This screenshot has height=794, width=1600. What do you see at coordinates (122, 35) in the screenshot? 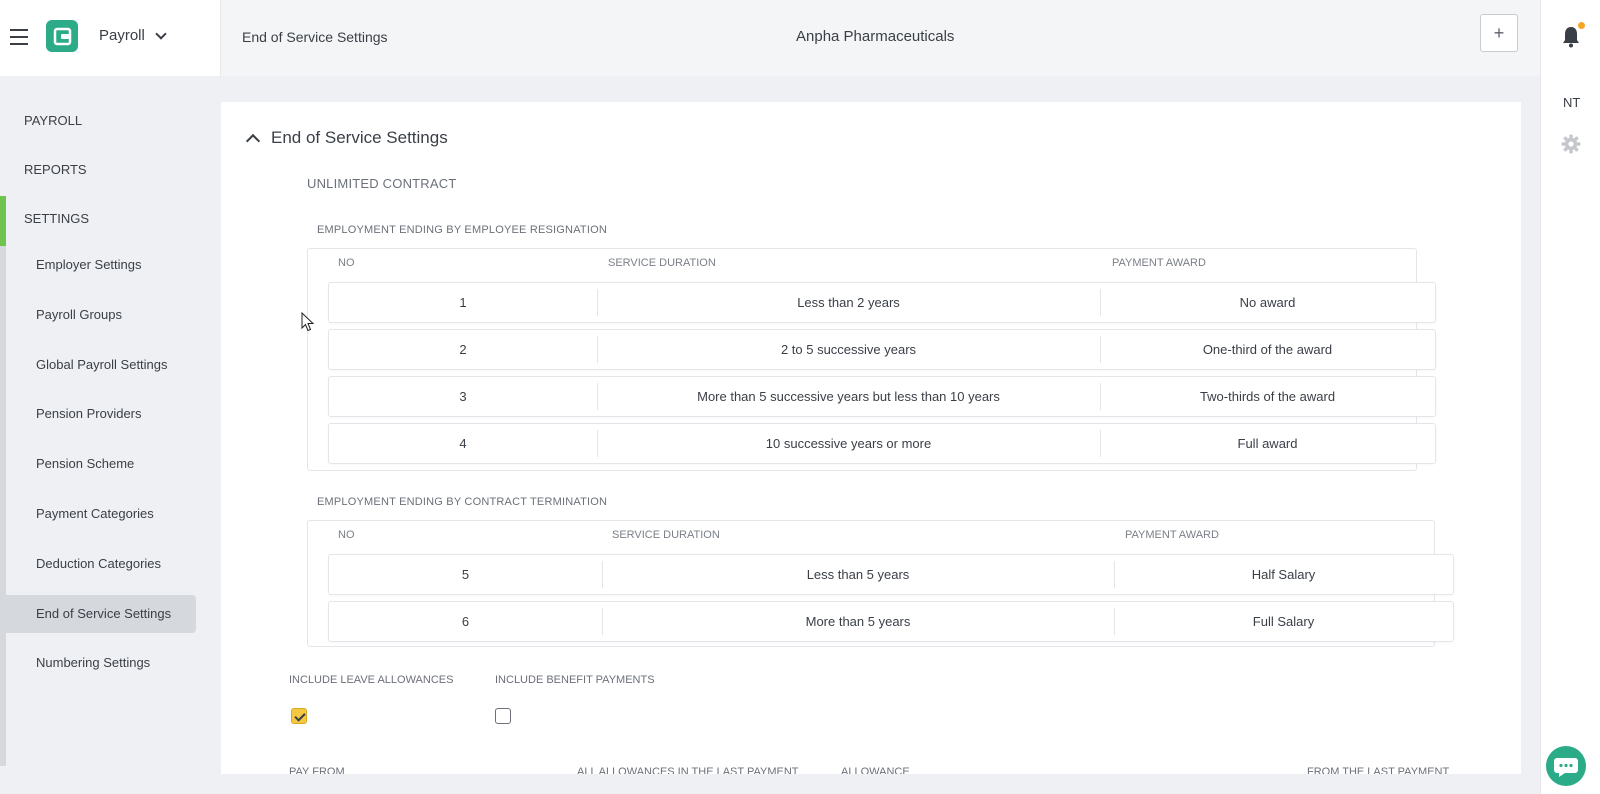
I see `app-name: Payroll` at bounding box center [122, 35].